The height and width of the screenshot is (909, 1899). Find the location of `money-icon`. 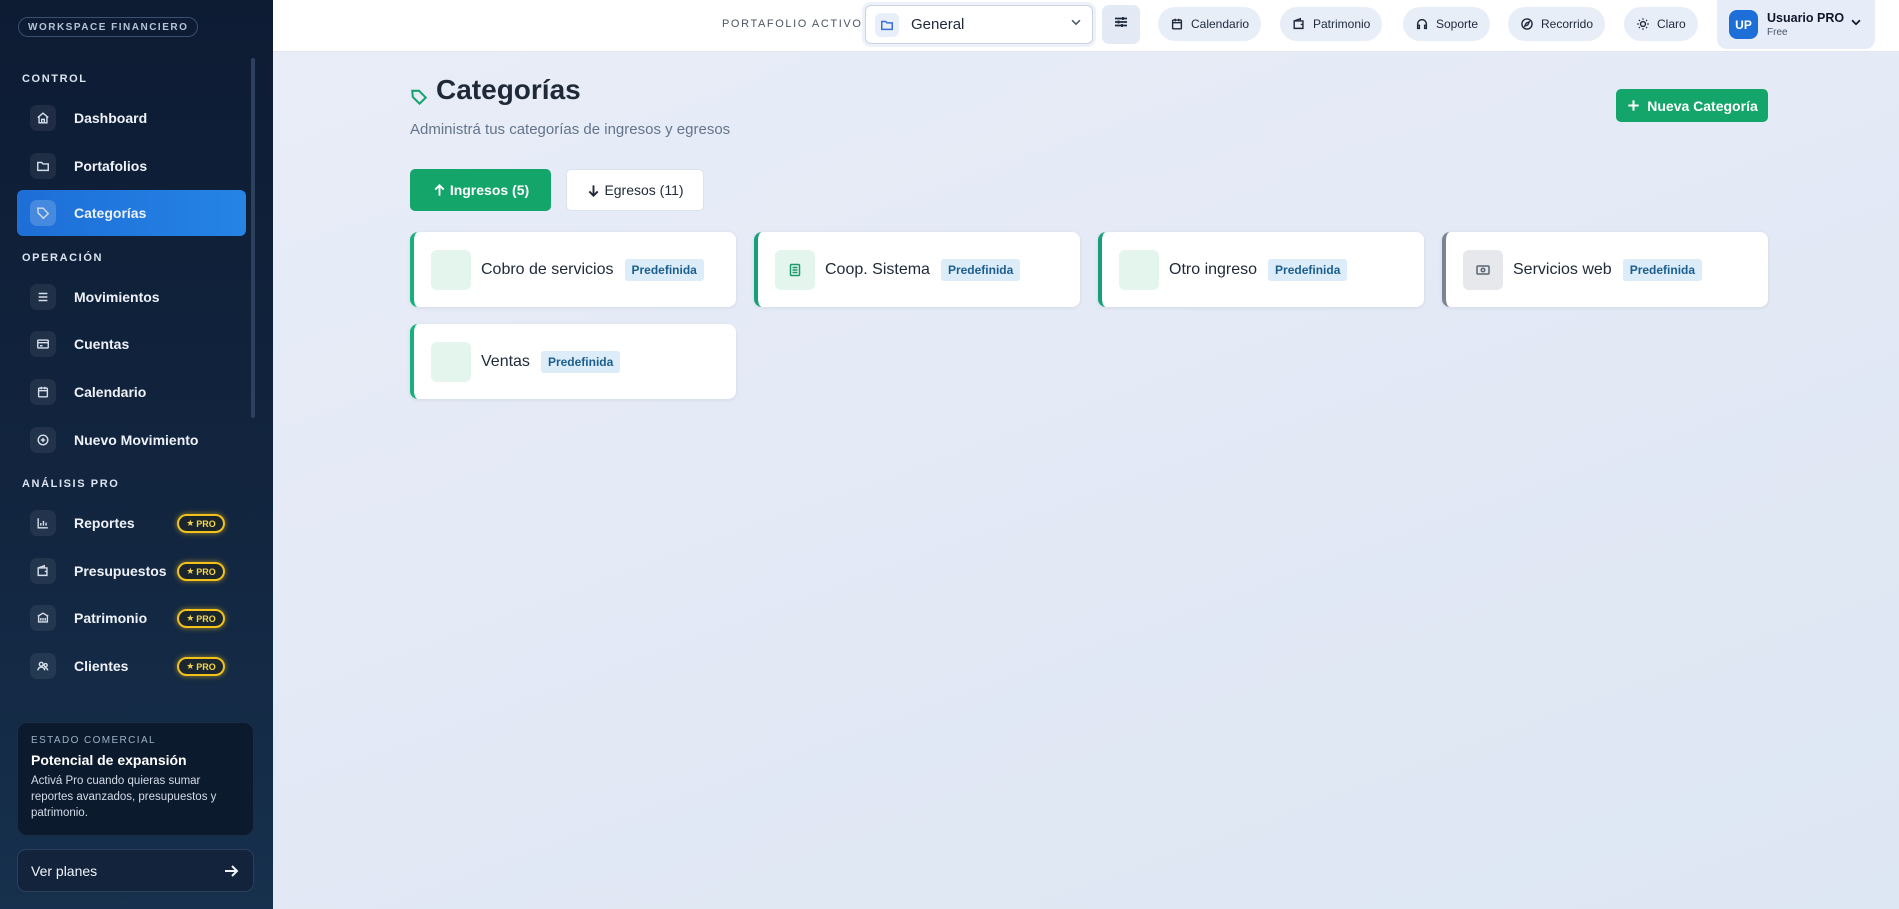

money-icon is located at coordinates (1483, 269).